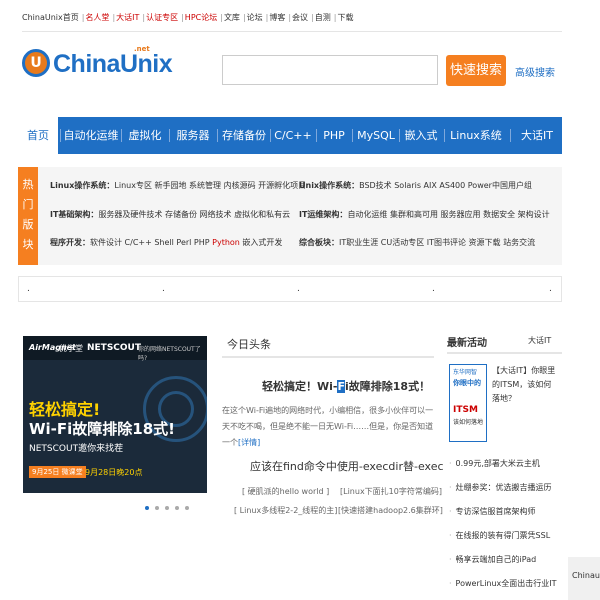 This screenshot has width=600, height=600. Describe the element at coordinates (376, 135) in the screenshot. I see `nav-item: MySQL` at that location.